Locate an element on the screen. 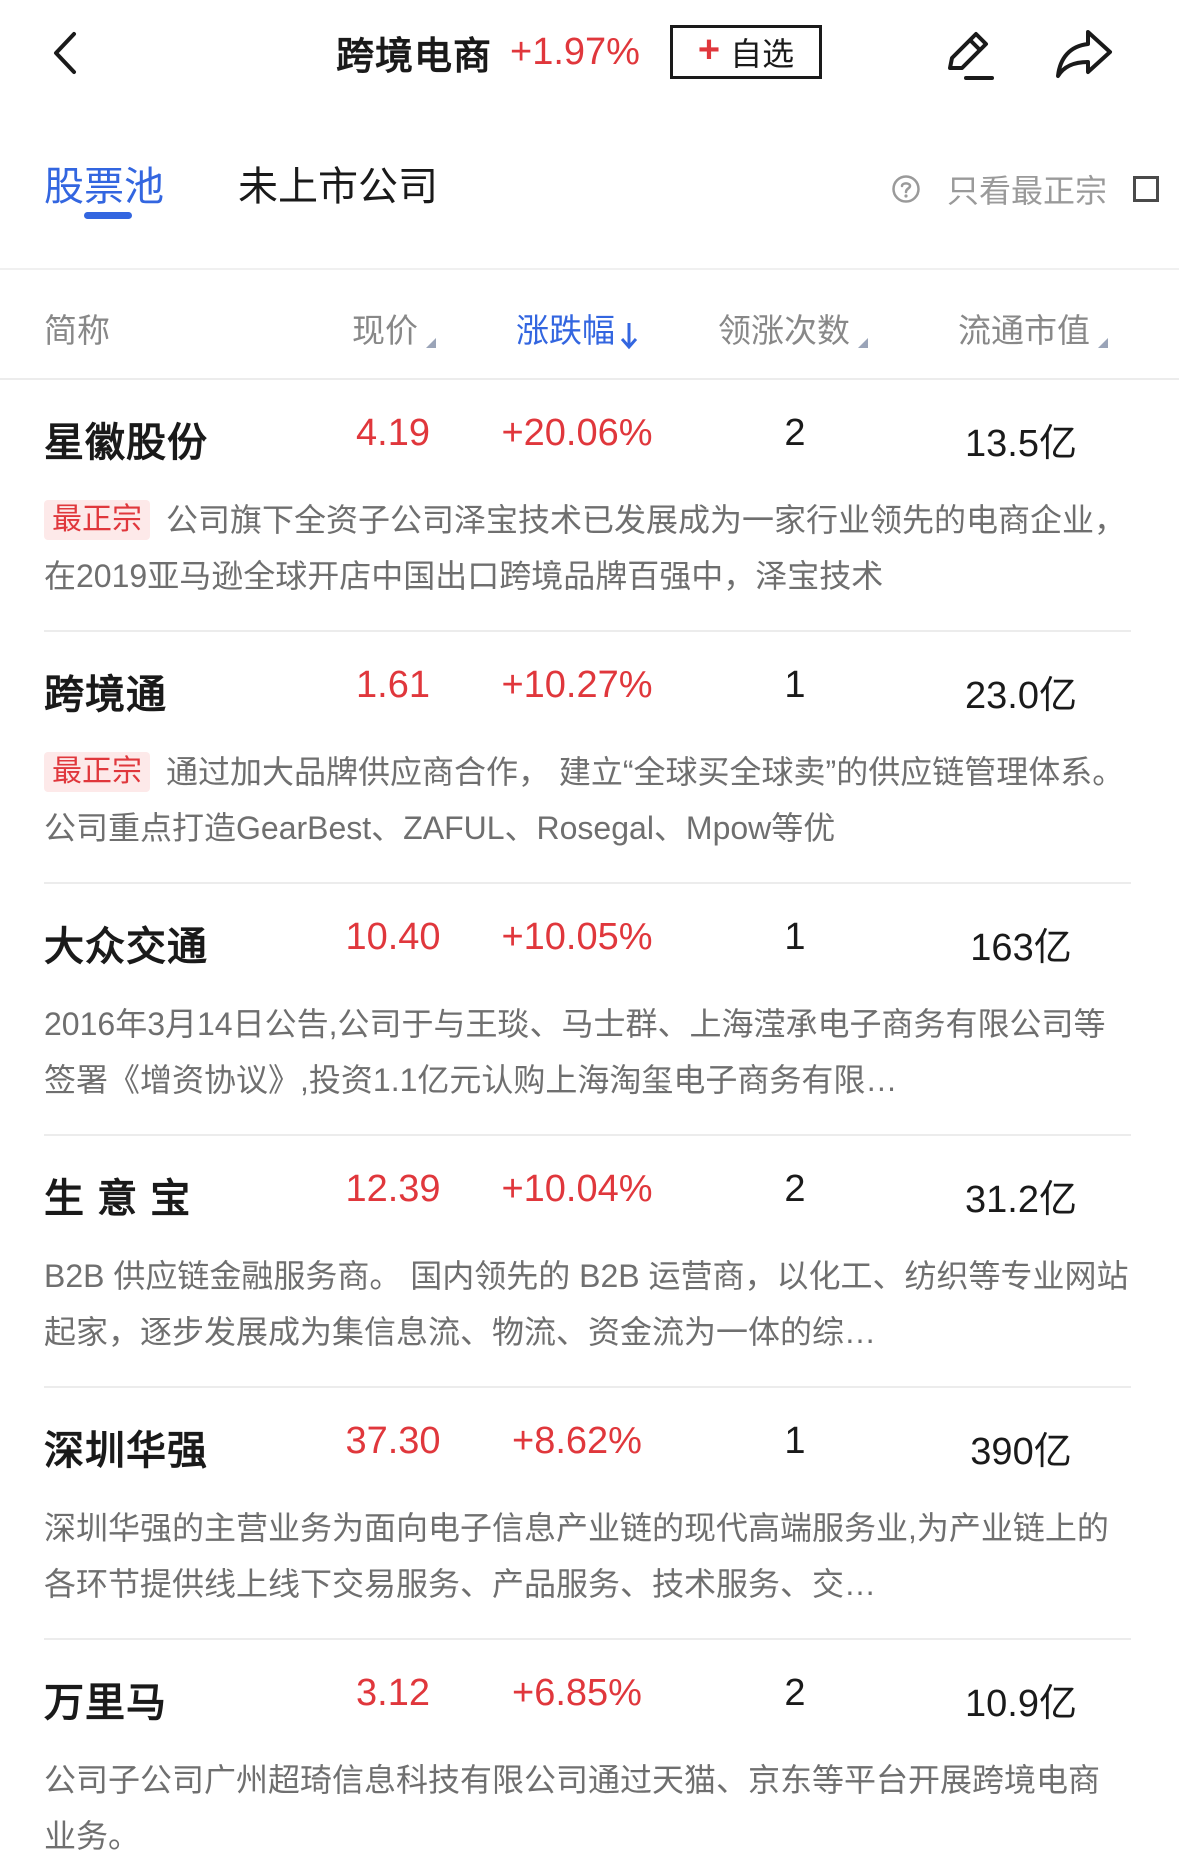 This screenshot has height=1858, width=1179. stock-name: 星徽股份 is located at coordinates (126, 443).